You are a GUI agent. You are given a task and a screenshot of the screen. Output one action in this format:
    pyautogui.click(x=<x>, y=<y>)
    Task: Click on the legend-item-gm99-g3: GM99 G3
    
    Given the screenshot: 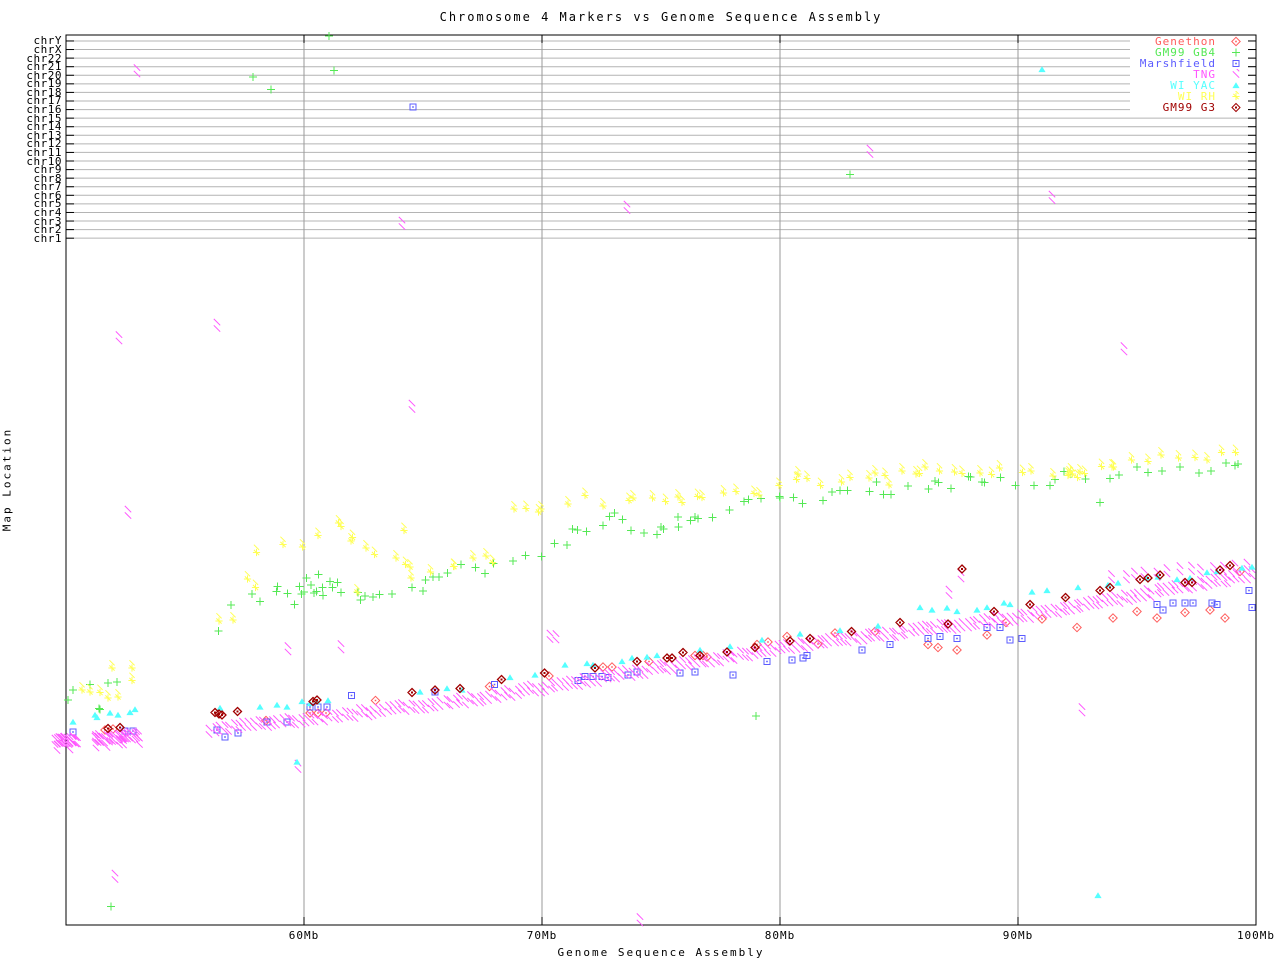 What is the action you would take?
    pyautogui.click(x=1193, y=107)
    